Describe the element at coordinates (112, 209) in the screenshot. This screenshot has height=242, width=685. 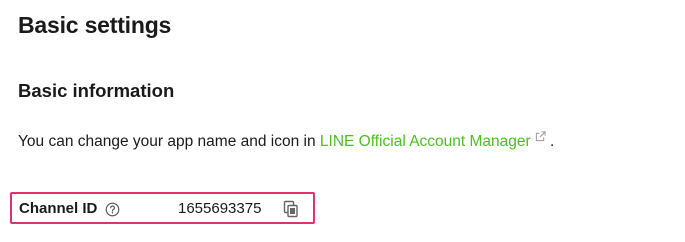
I see `question-circle-icon` at that location.